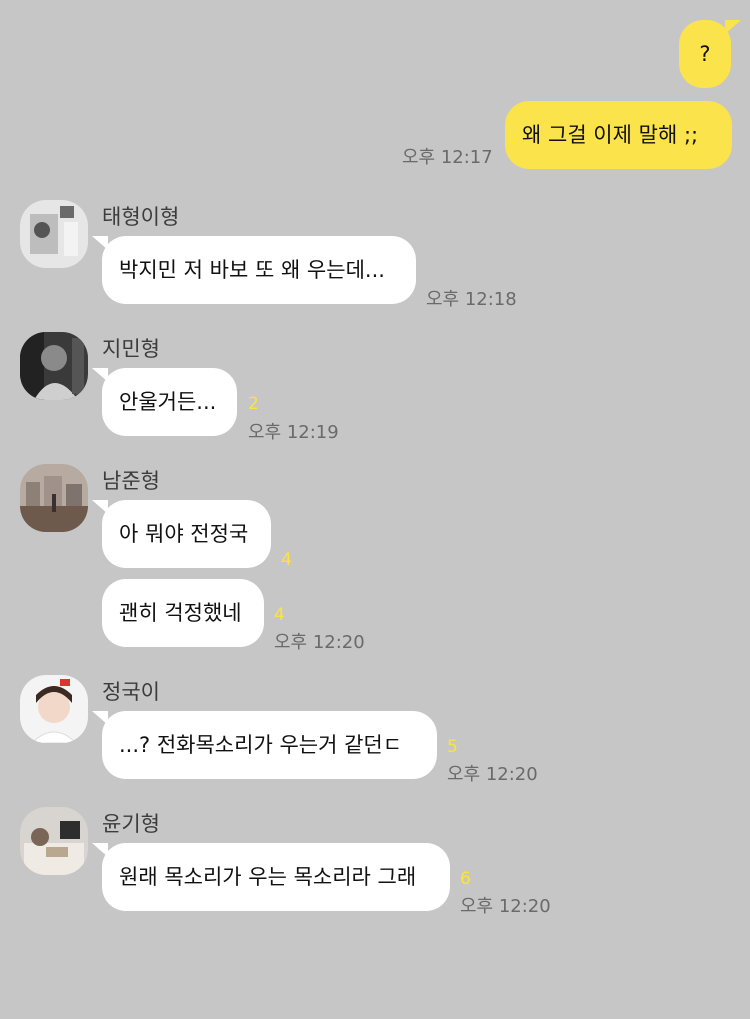  Describe the element at coordinates (54, 234) in the screenshot. I see `avatar-taehyung` at that location.